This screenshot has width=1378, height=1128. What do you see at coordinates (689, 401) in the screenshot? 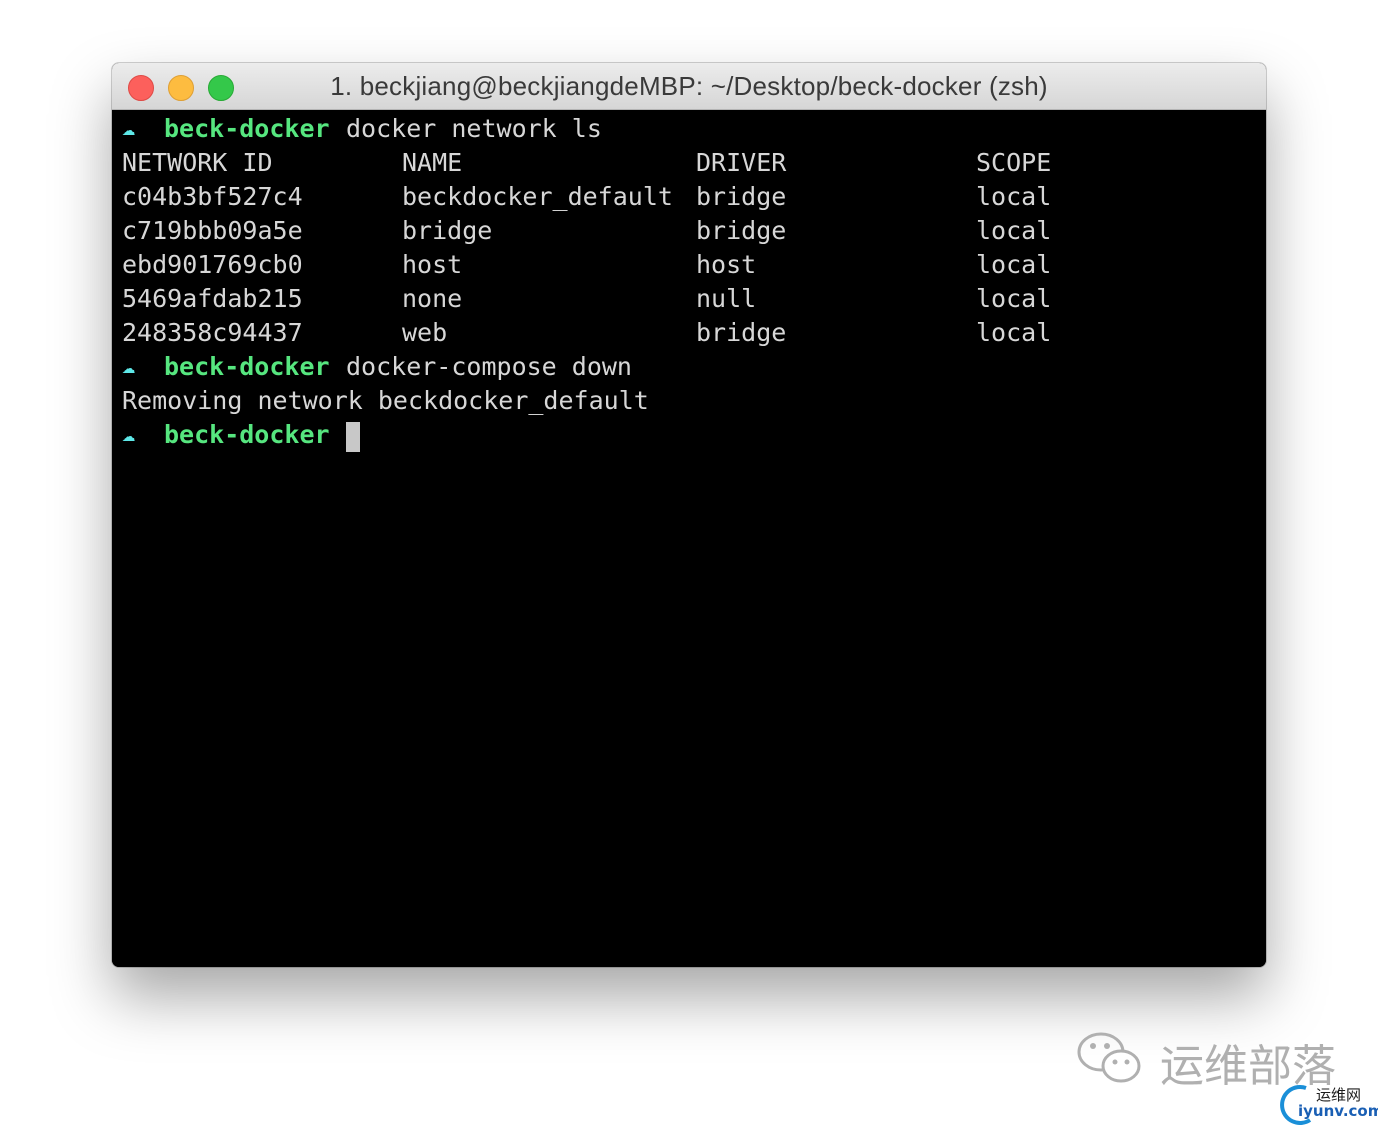
I see `output-line: Removing network beckdocker_default` at bounding box center [689, 401].